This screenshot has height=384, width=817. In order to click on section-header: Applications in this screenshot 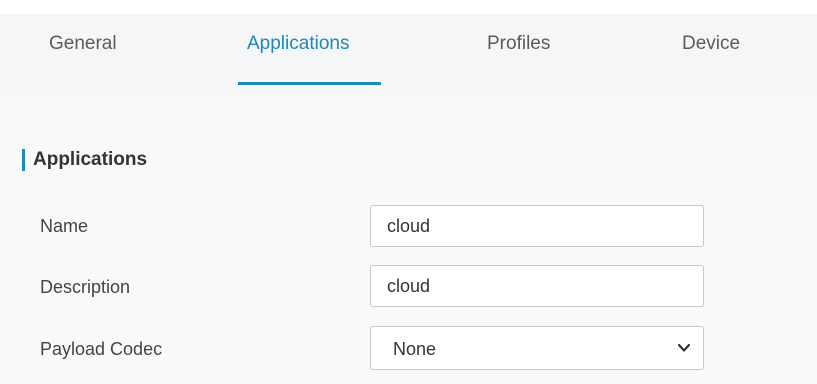, I will do `click(84, 160)`.